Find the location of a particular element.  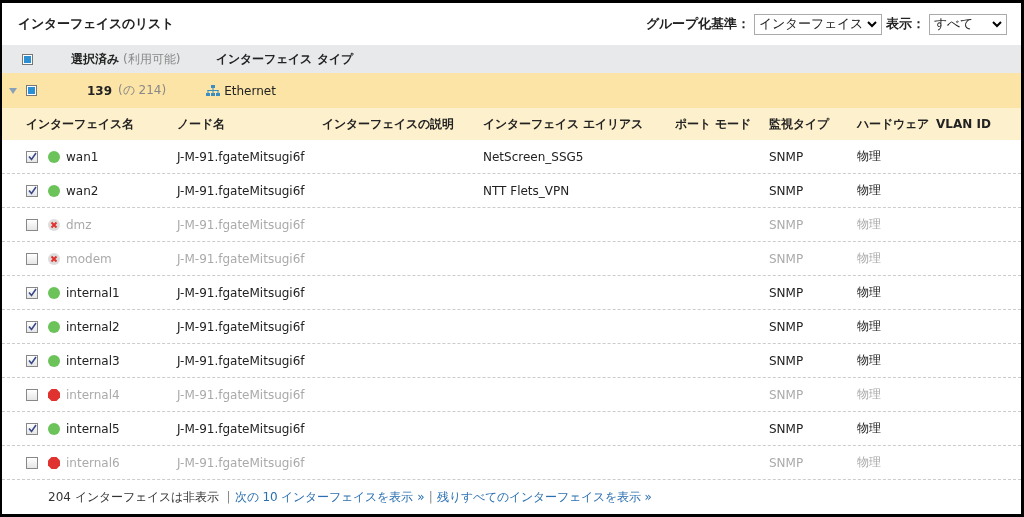

interface-name: wan2 is located at coordinates (121, 190).